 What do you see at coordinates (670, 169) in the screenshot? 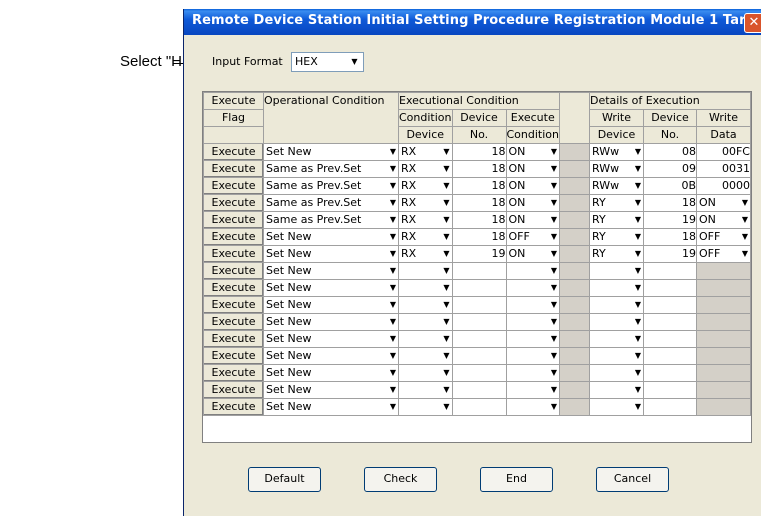
I see `write-device-no-input: 09` at bounding box center [670, 169].